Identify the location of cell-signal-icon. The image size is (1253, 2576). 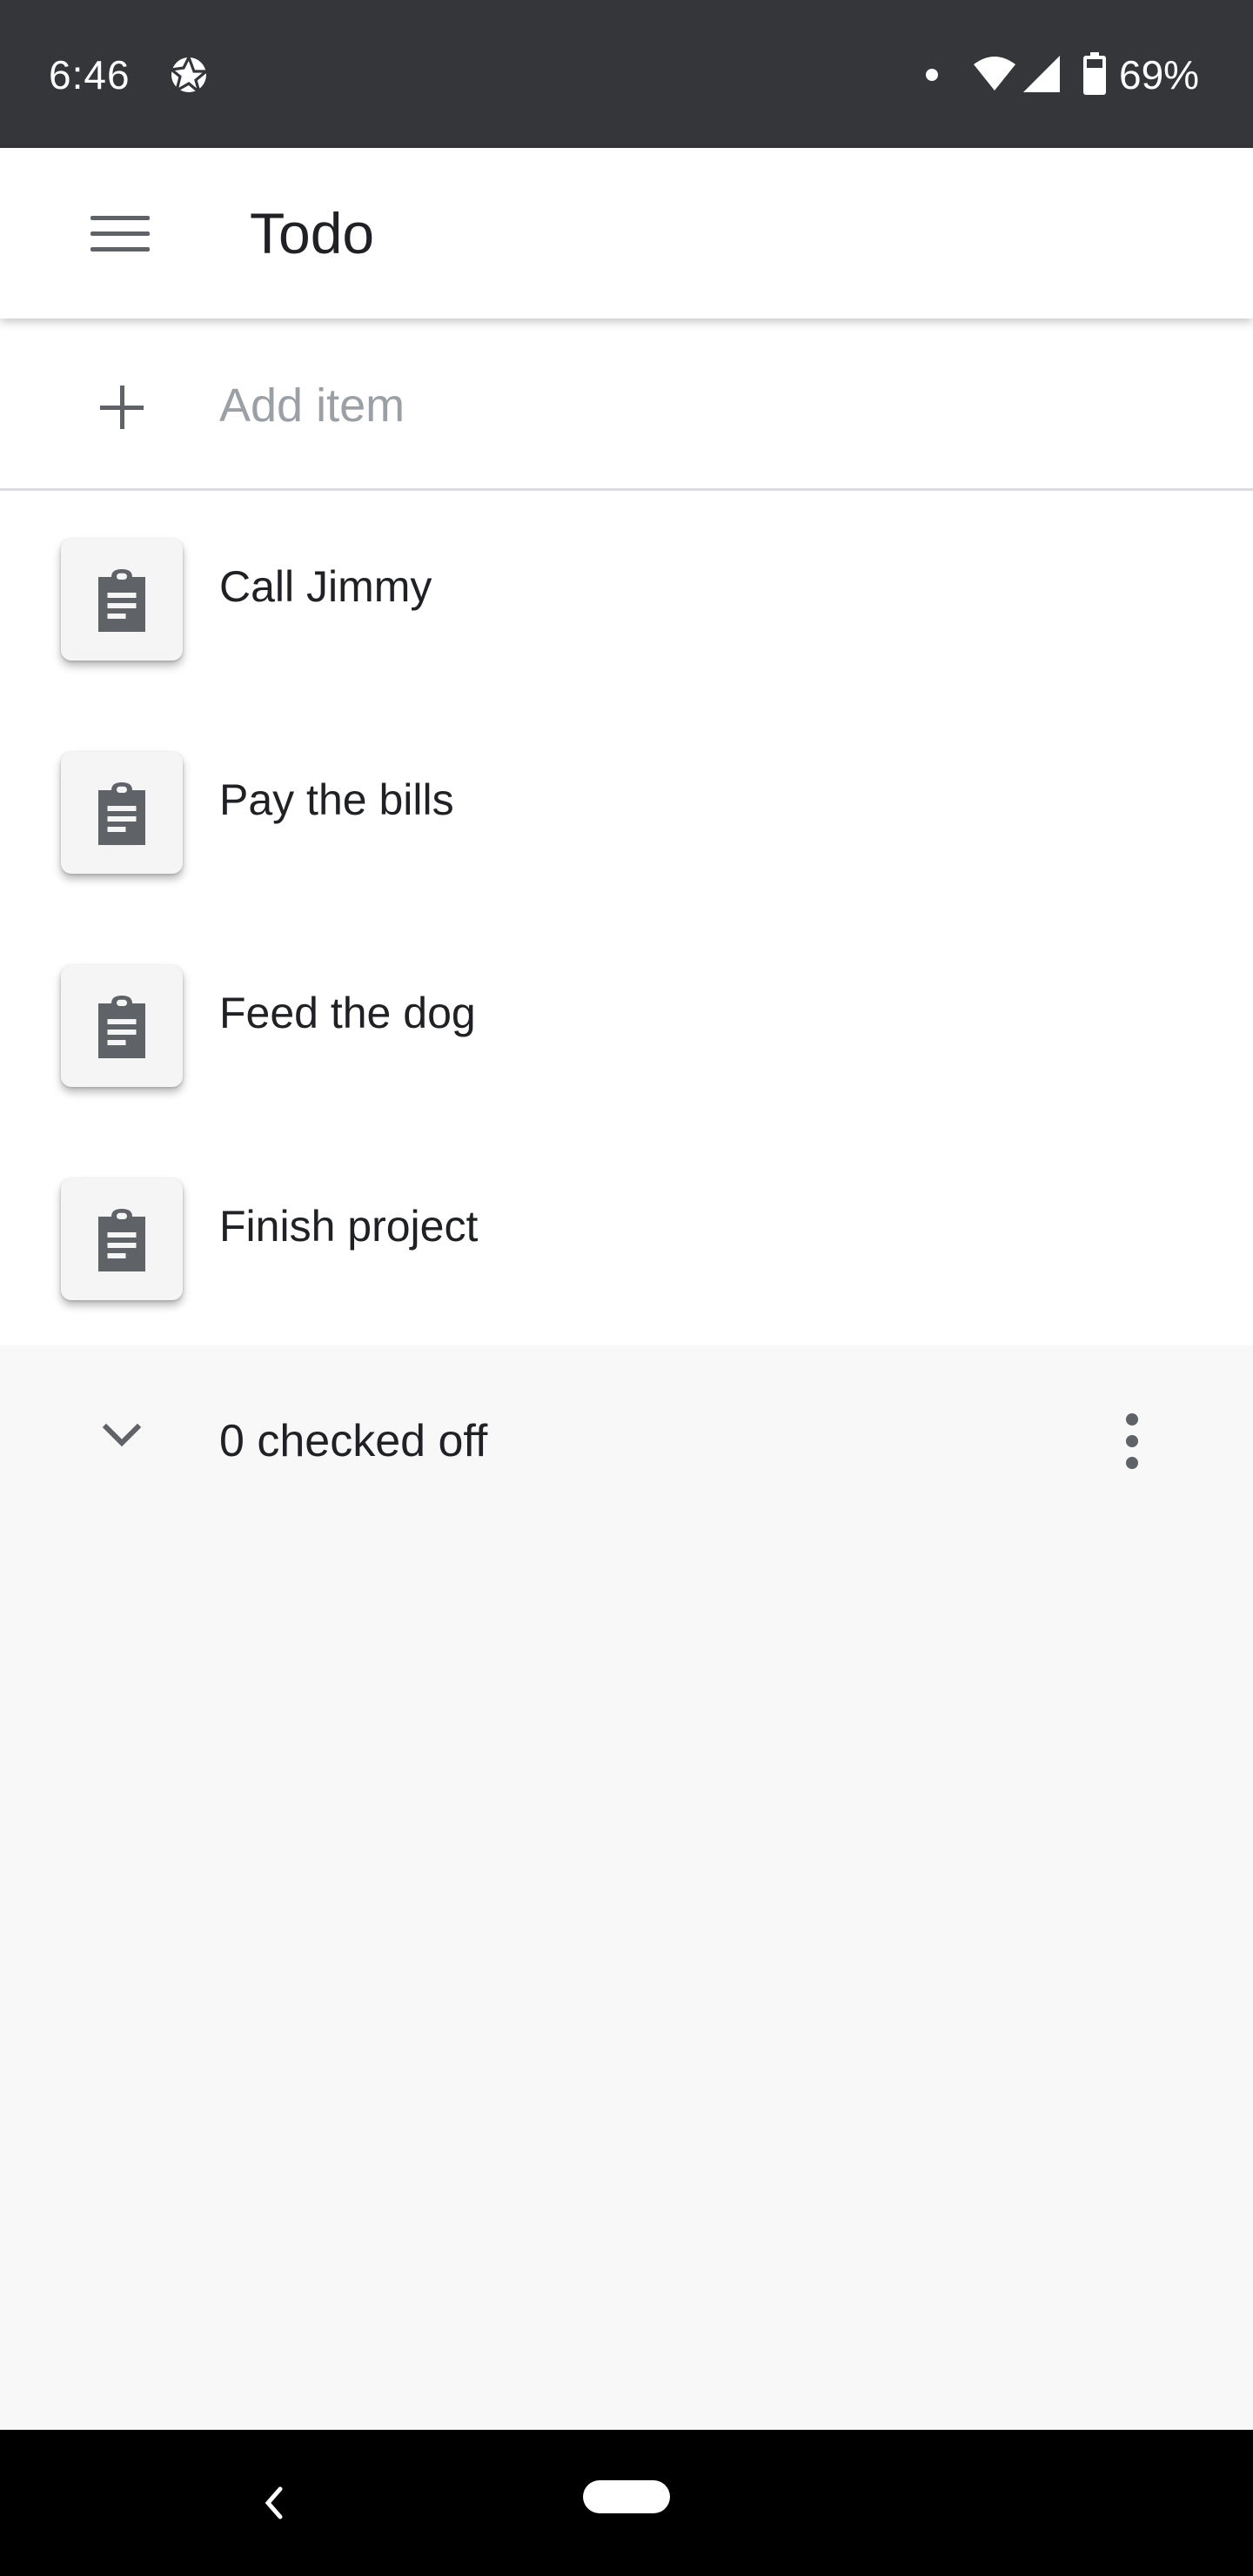
(1041, 74).